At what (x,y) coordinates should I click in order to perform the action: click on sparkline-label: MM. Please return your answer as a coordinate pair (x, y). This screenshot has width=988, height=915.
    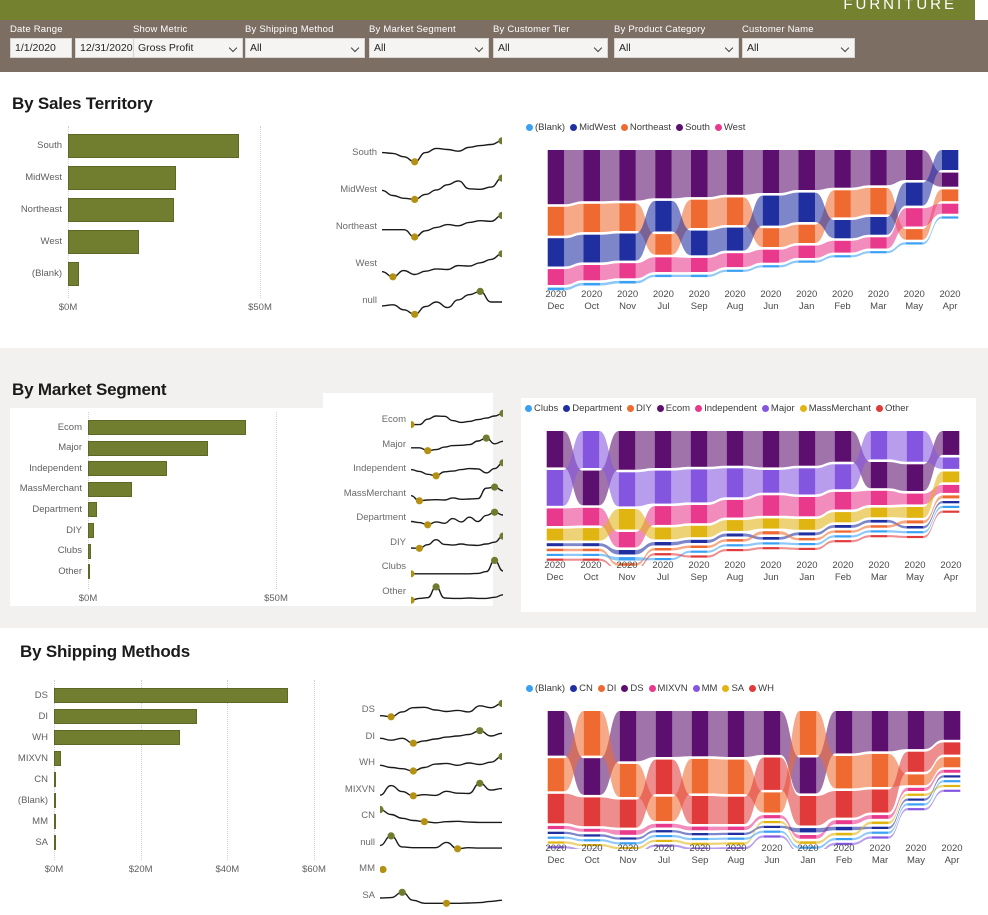
    Looking at the image, I should click on (367, 868).